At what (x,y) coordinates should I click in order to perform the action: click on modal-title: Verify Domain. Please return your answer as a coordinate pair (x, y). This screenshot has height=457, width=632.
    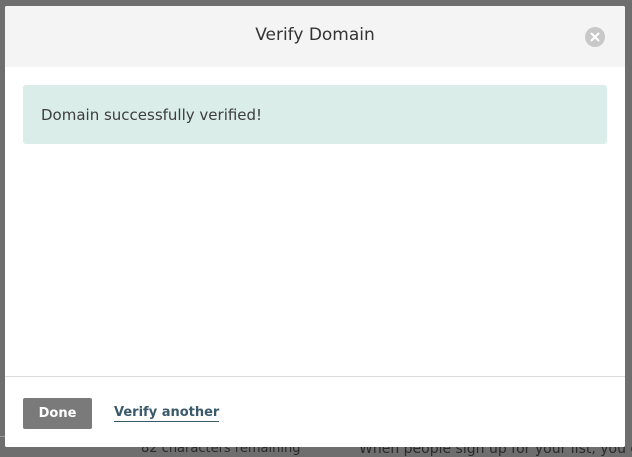
    Looking at the image, I should click on (315, 35).